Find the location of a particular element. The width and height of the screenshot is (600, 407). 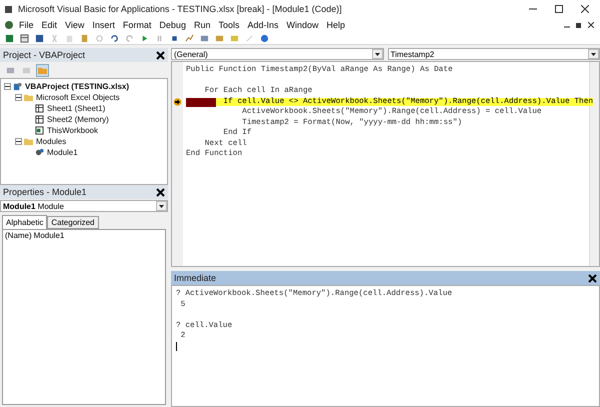

help-icon is located at coordinates (264, 38).